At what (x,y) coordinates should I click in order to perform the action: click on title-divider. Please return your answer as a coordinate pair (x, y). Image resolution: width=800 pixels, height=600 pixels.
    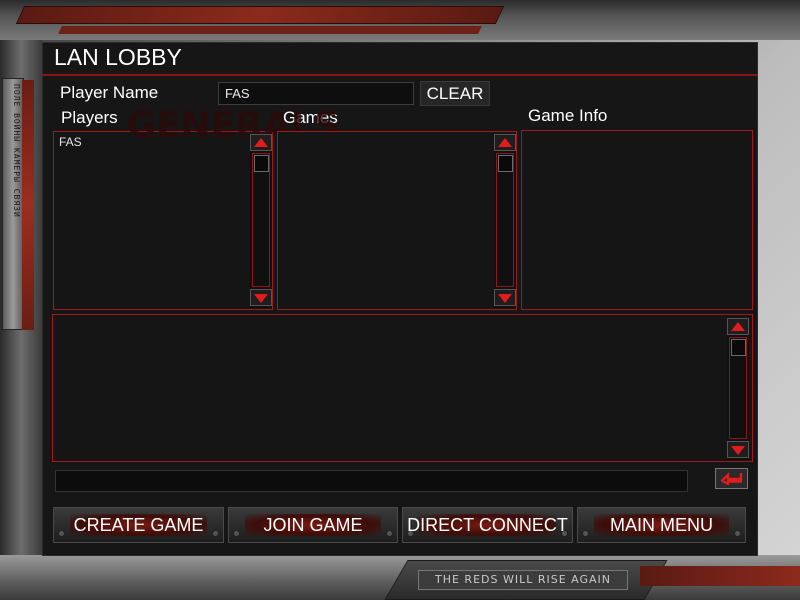
    Looking at the image, I should click on (400, 75).